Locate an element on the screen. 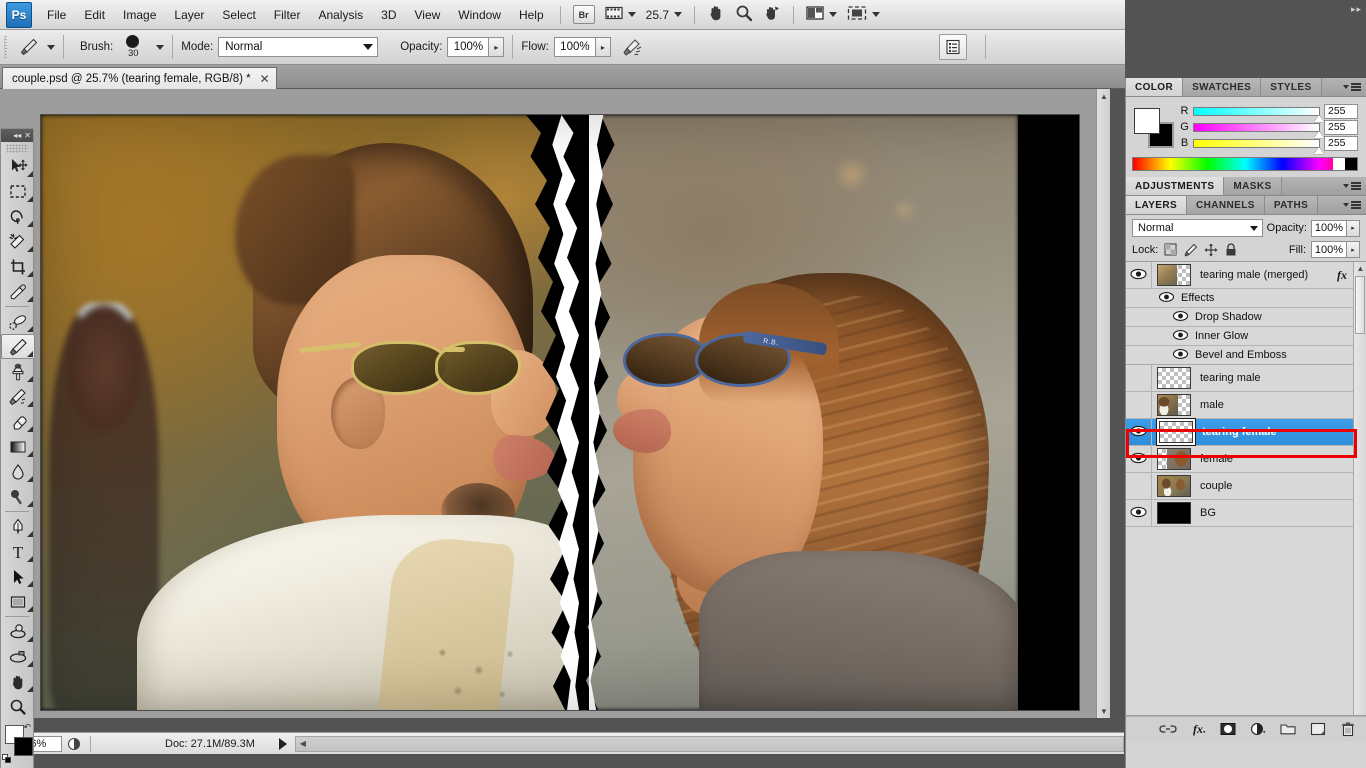  dodge-expand-icon is located at coordinates (30, 504).